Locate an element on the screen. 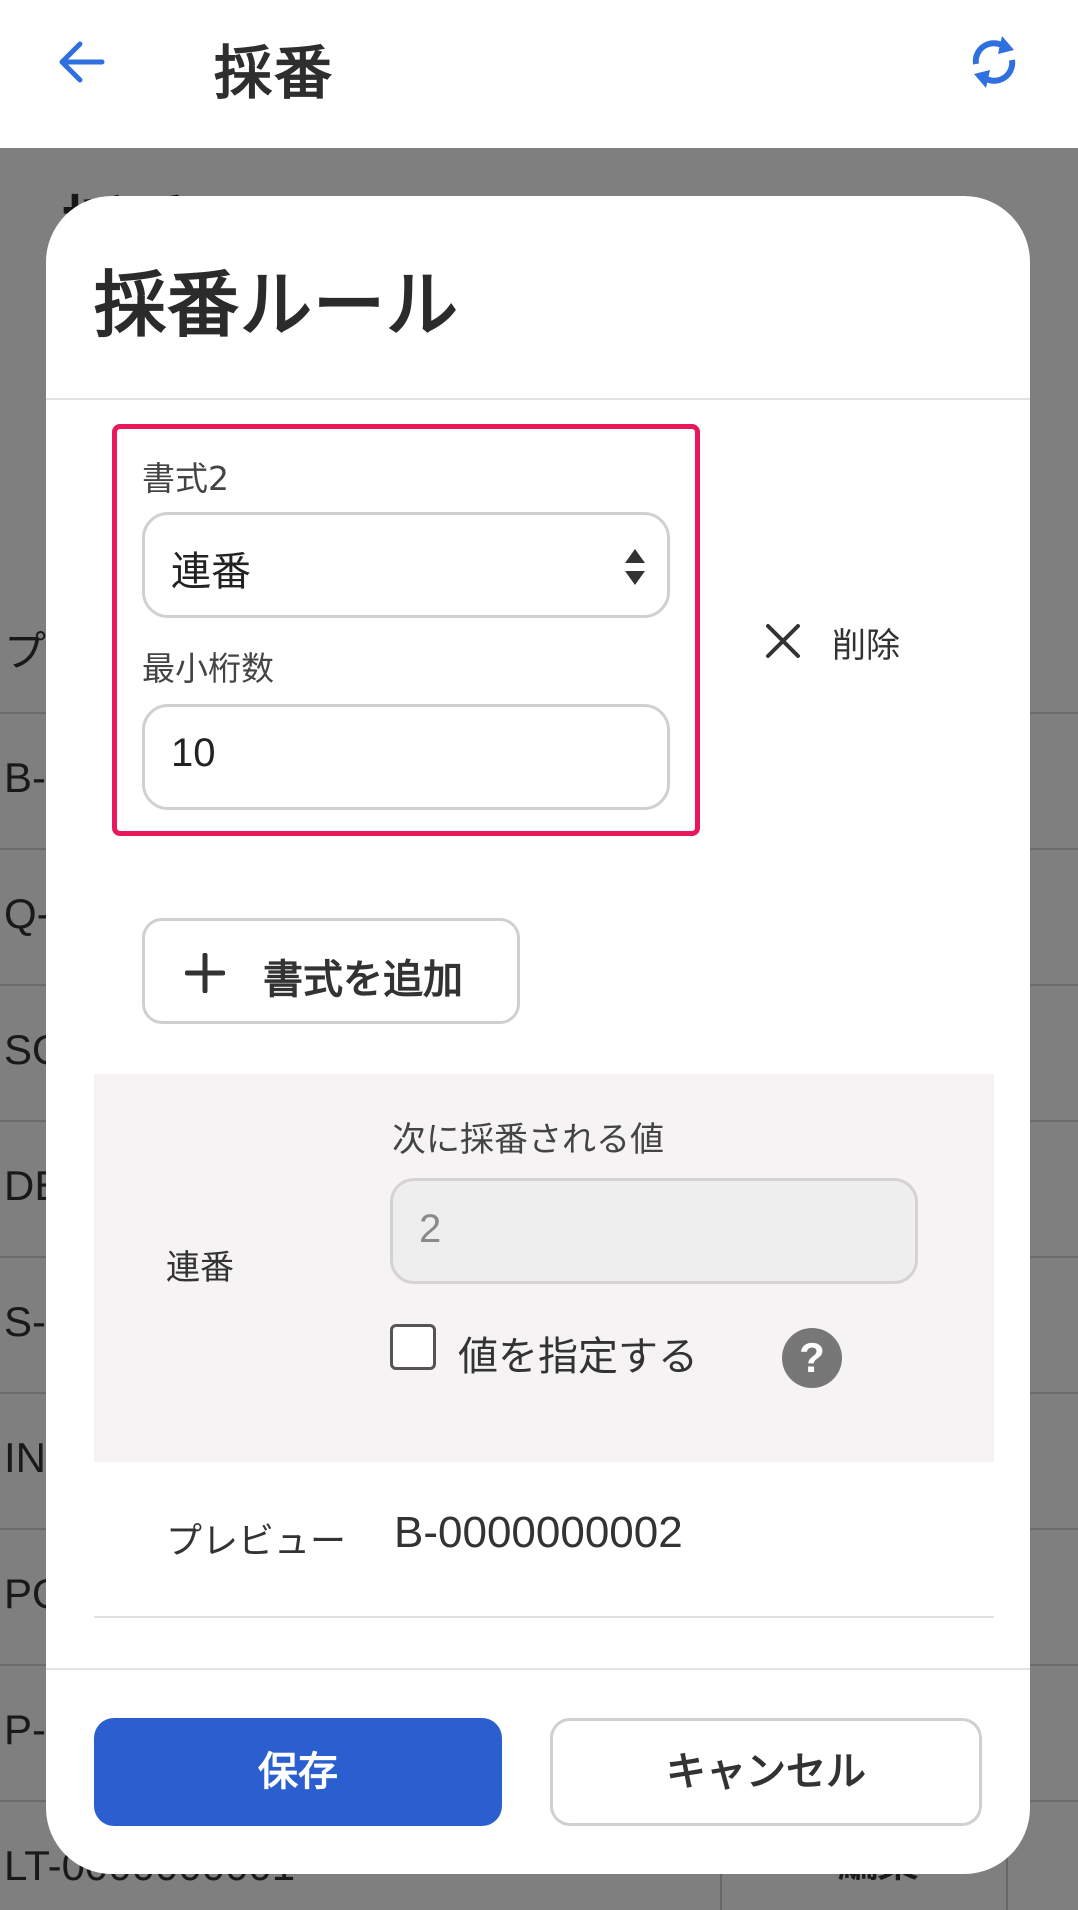 Image resolution: width=1078 pixels, height=1910 pixels. next-value-label: 次に採番される値 is located at coordinates (528, 1140).